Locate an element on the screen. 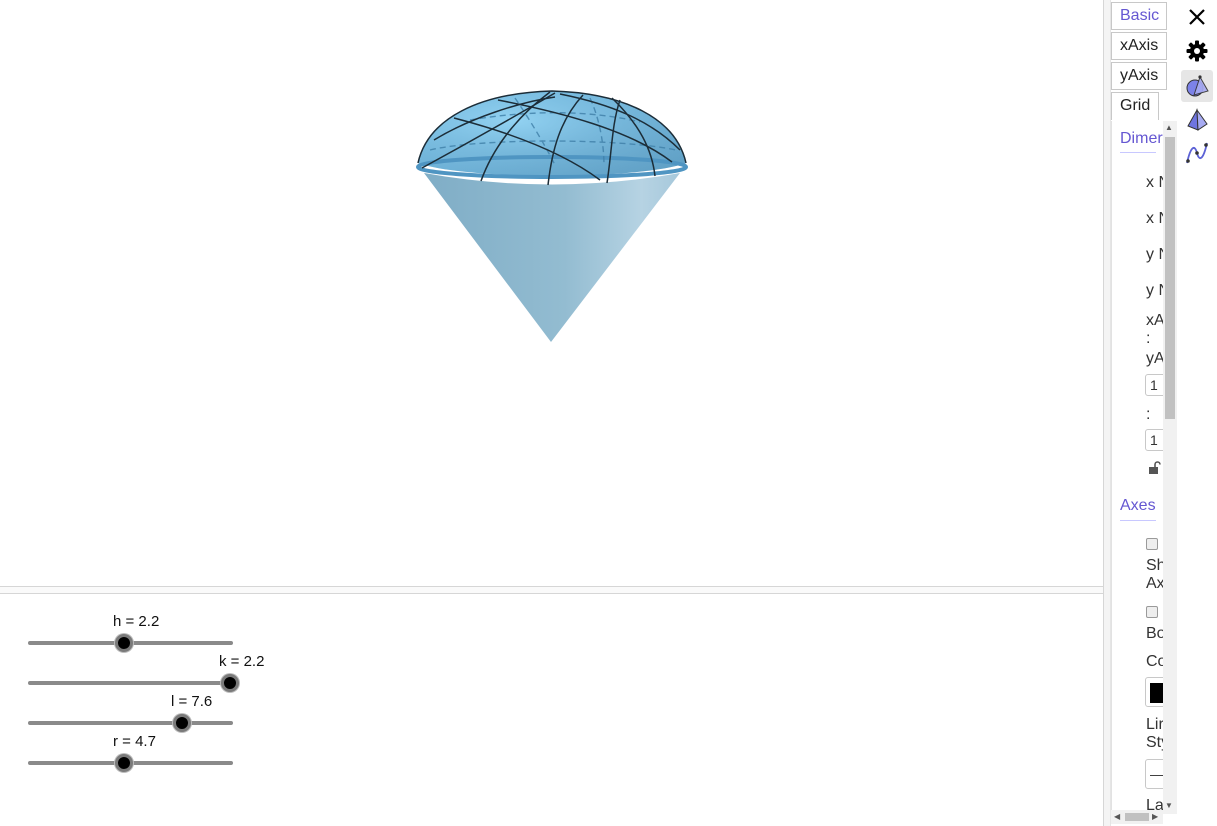 The width and height of the screenshot is (1217, 826). slider-l-track is located at coordinates (130, 723).